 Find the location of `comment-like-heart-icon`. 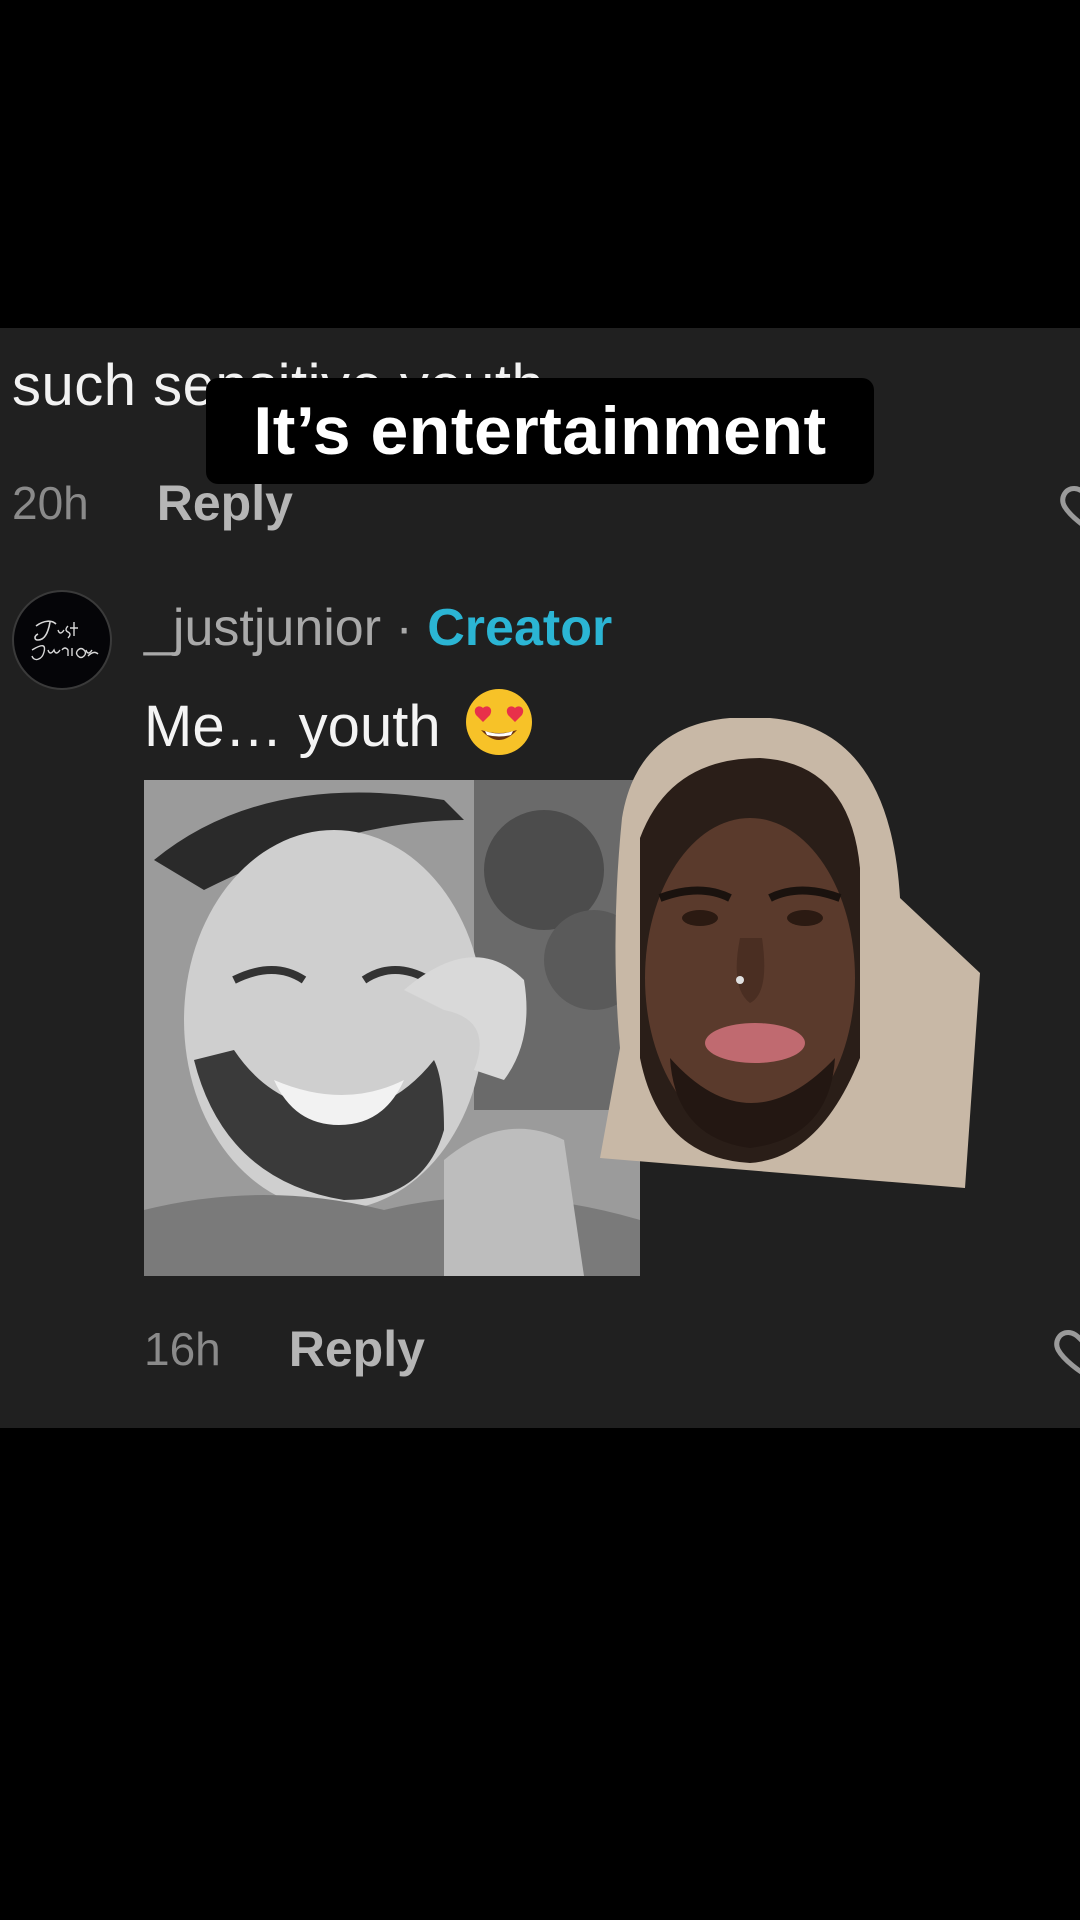

comment-like-heart-icon is located at coordinates (1066, 1350).